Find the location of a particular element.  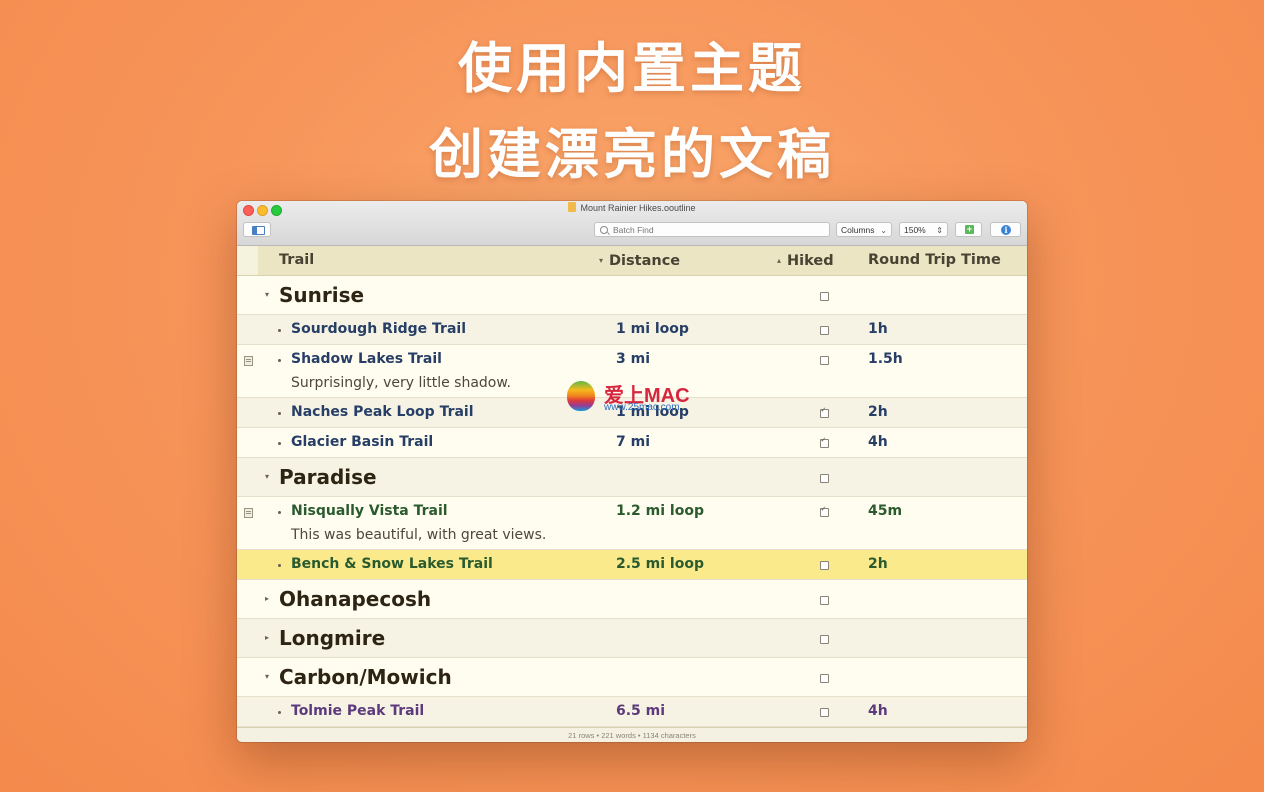

outline-section-row: ▾ Carbon/Mowich is located at coordinates (632, 677).